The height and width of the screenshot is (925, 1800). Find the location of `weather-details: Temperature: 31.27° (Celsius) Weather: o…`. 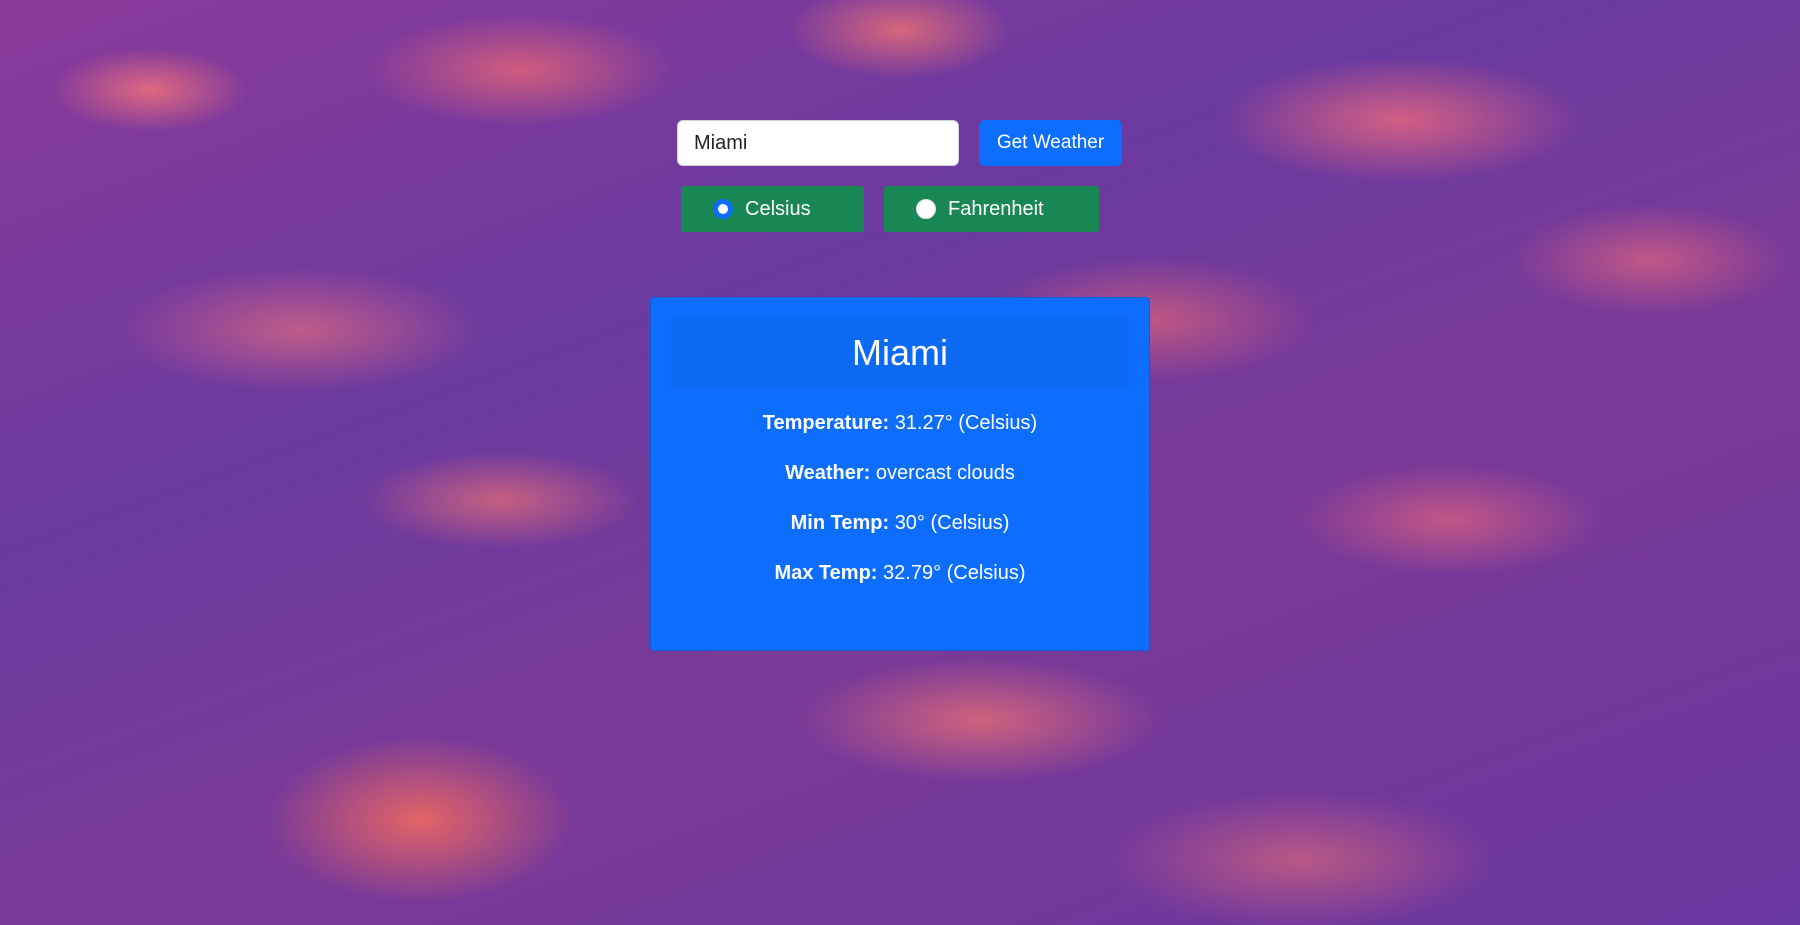

weather-details: Temperature: 31.27° (Celsius) Weather: o… is located at coordinates (900, 487).